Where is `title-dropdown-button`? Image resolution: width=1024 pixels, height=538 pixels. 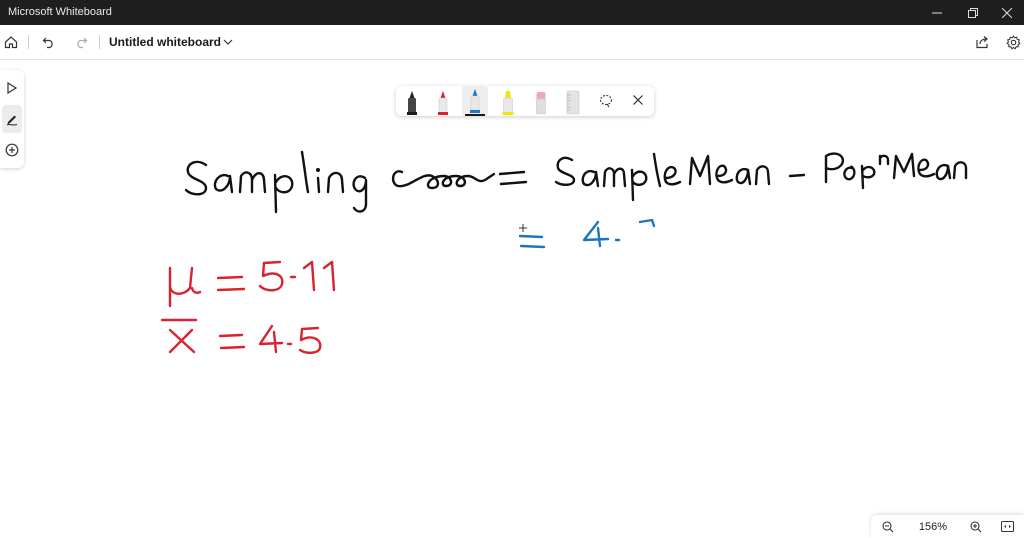 title-dropdown-button is located at coordinates (228, 42).